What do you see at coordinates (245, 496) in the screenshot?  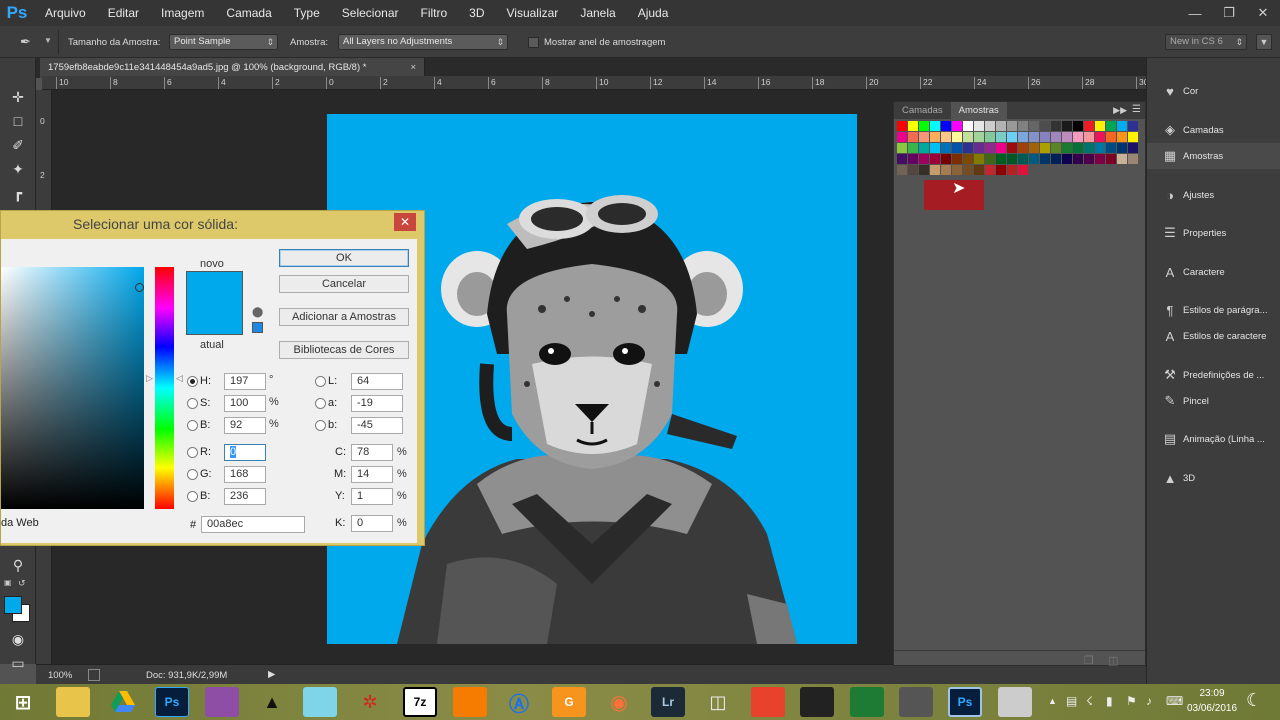 I see `blue-input: 236` at bounding box center [245, 496].